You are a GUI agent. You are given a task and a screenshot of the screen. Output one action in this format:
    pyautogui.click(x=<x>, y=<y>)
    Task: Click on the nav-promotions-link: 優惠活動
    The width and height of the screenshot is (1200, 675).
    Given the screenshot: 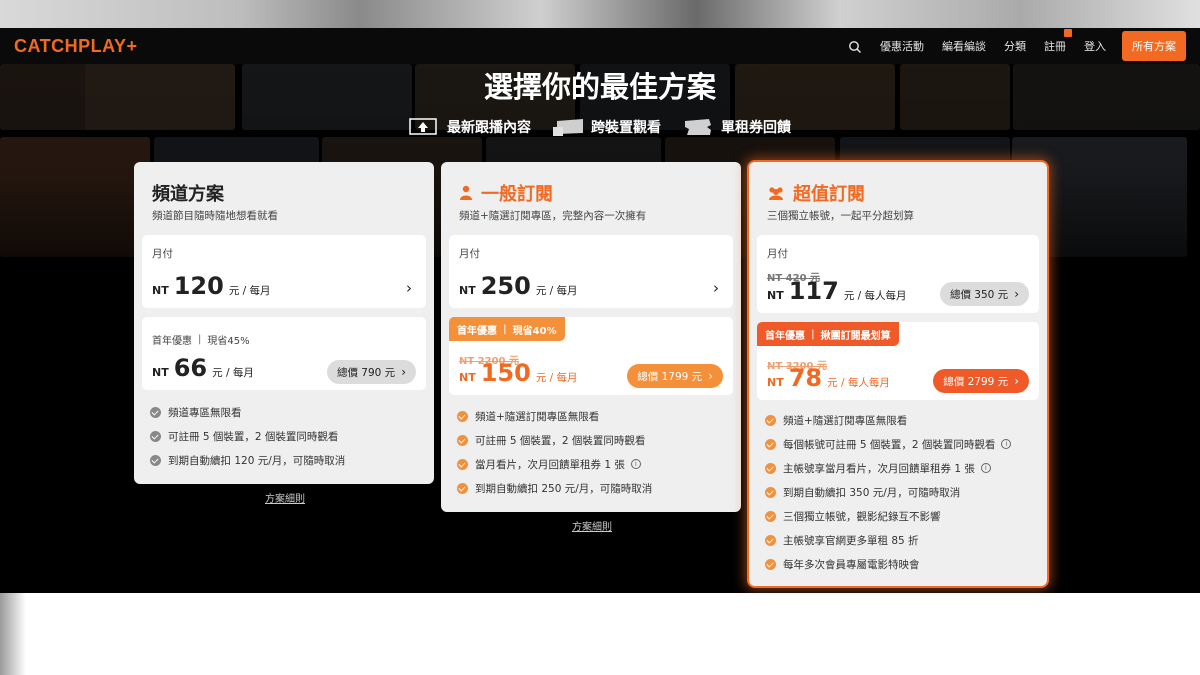 What is the action you would take?
    pyautogui.click(x=902, y=46)
    